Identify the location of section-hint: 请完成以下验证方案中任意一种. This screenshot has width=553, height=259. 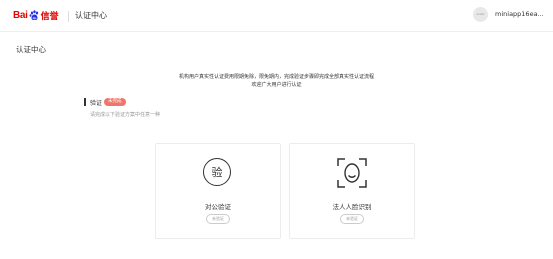
(125, 115).